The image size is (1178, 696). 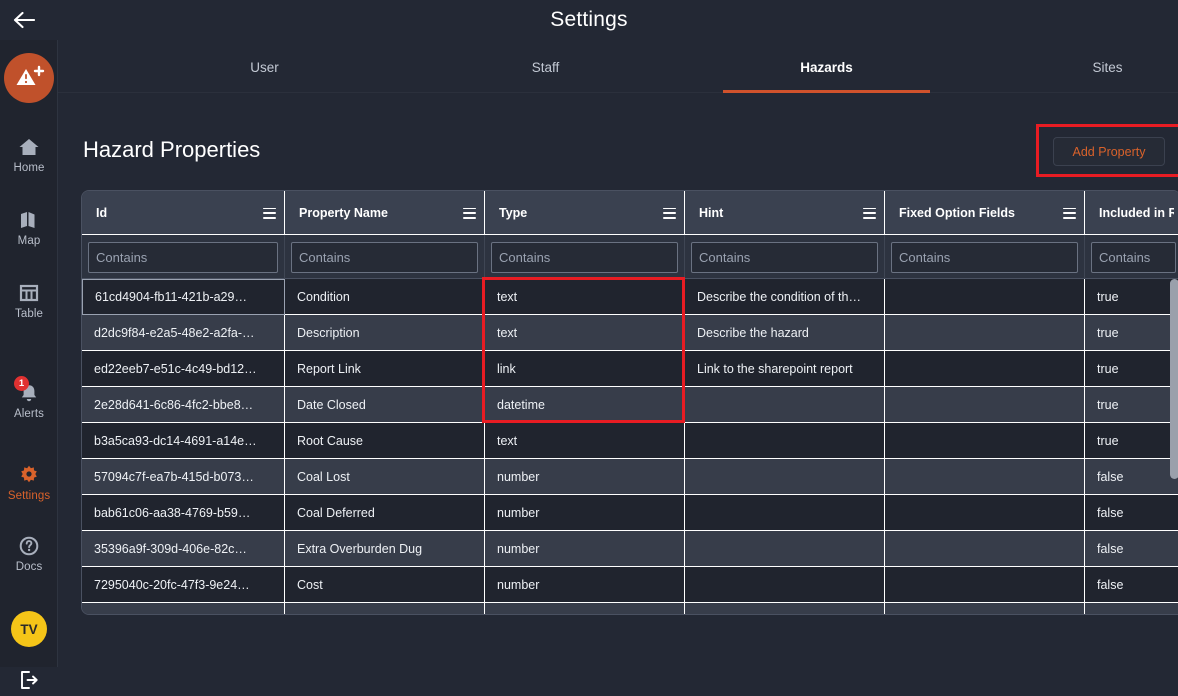 What do you see at coordinates (385, 333) in the screenshot?
I see `cell-property-name: Description` at bounding box center [385, 333].